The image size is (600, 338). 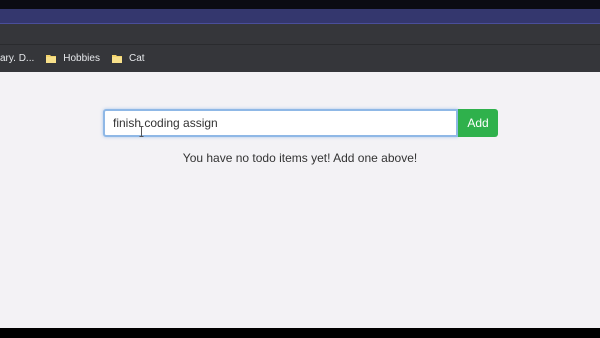 I want to click on bookmarks-bar: ary. D... Hobbies Cat, so click(x=300, y=58).